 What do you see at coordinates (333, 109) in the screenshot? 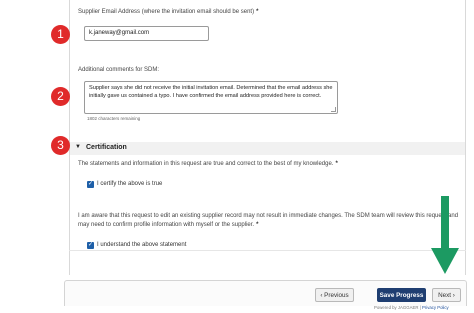
I see `resize-grip-icon` at bounding box center [333, 109].